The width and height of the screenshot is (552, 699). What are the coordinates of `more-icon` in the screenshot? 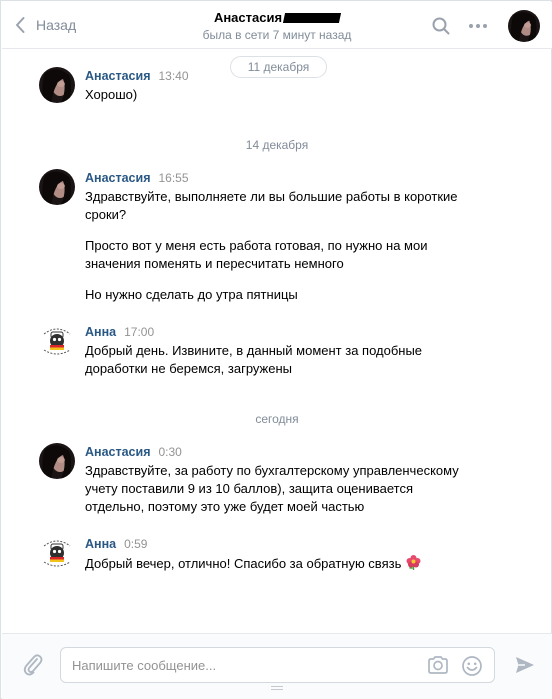 It's located at (478, 26).